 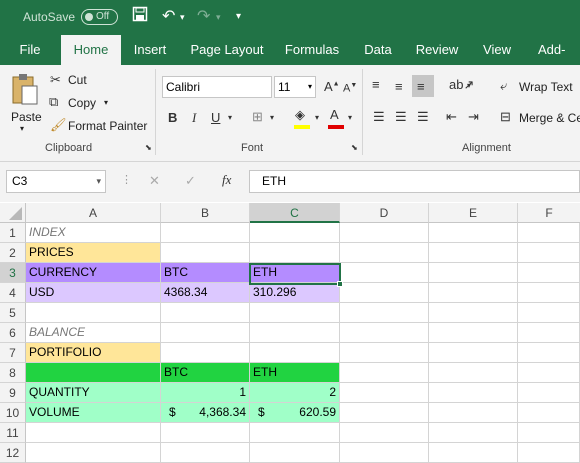 What do you see at coordinates (99, 17) in the screenshot?
I see `autosave-toggle: Off` at bounding box center [99, 17].